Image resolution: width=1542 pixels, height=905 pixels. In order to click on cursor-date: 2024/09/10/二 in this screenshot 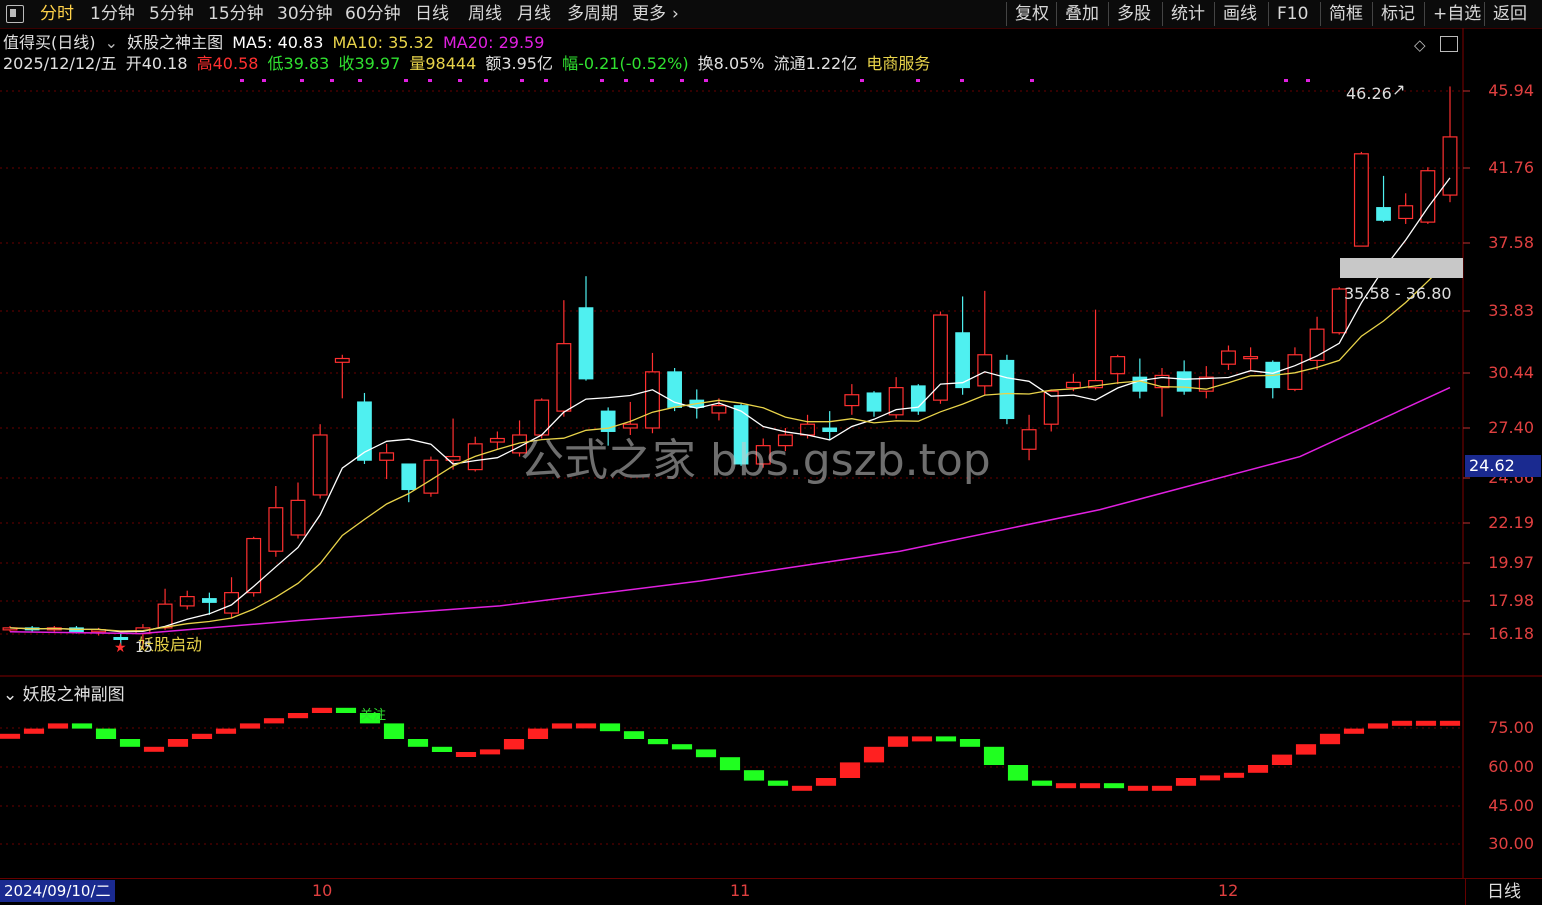, I will do `click(57, 891)`.